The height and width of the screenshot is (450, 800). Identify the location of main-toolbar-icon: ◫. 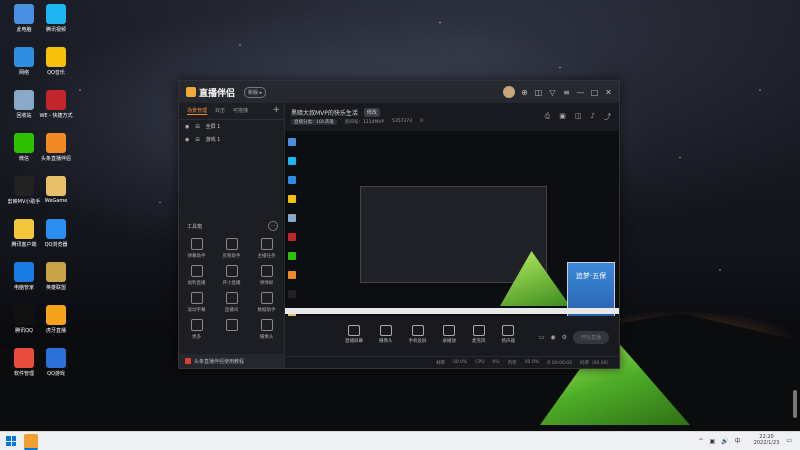
(578, 117).